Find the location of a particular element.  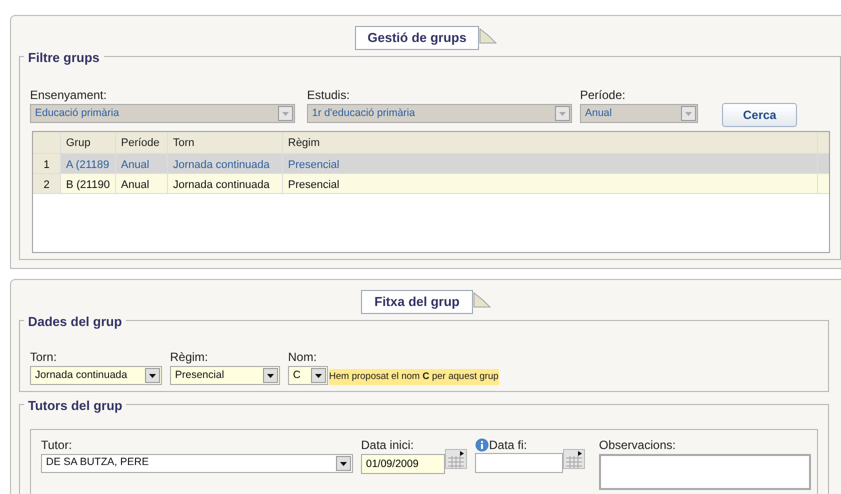

date-field is located at coordinates (519, 462).